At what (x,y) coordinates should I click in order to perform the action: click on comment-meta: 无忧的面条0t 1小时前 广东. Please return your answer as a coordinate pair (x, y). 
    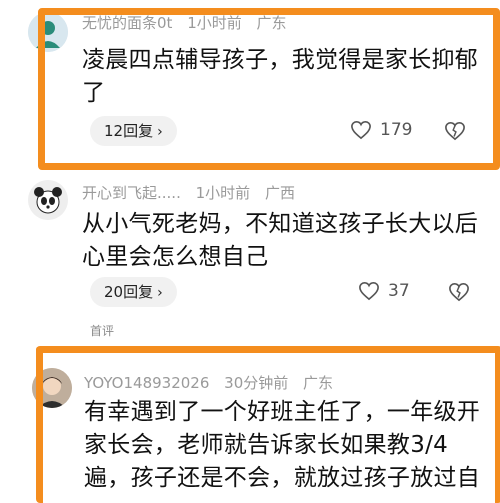
    Looking at the image, I should click on (189, 22).